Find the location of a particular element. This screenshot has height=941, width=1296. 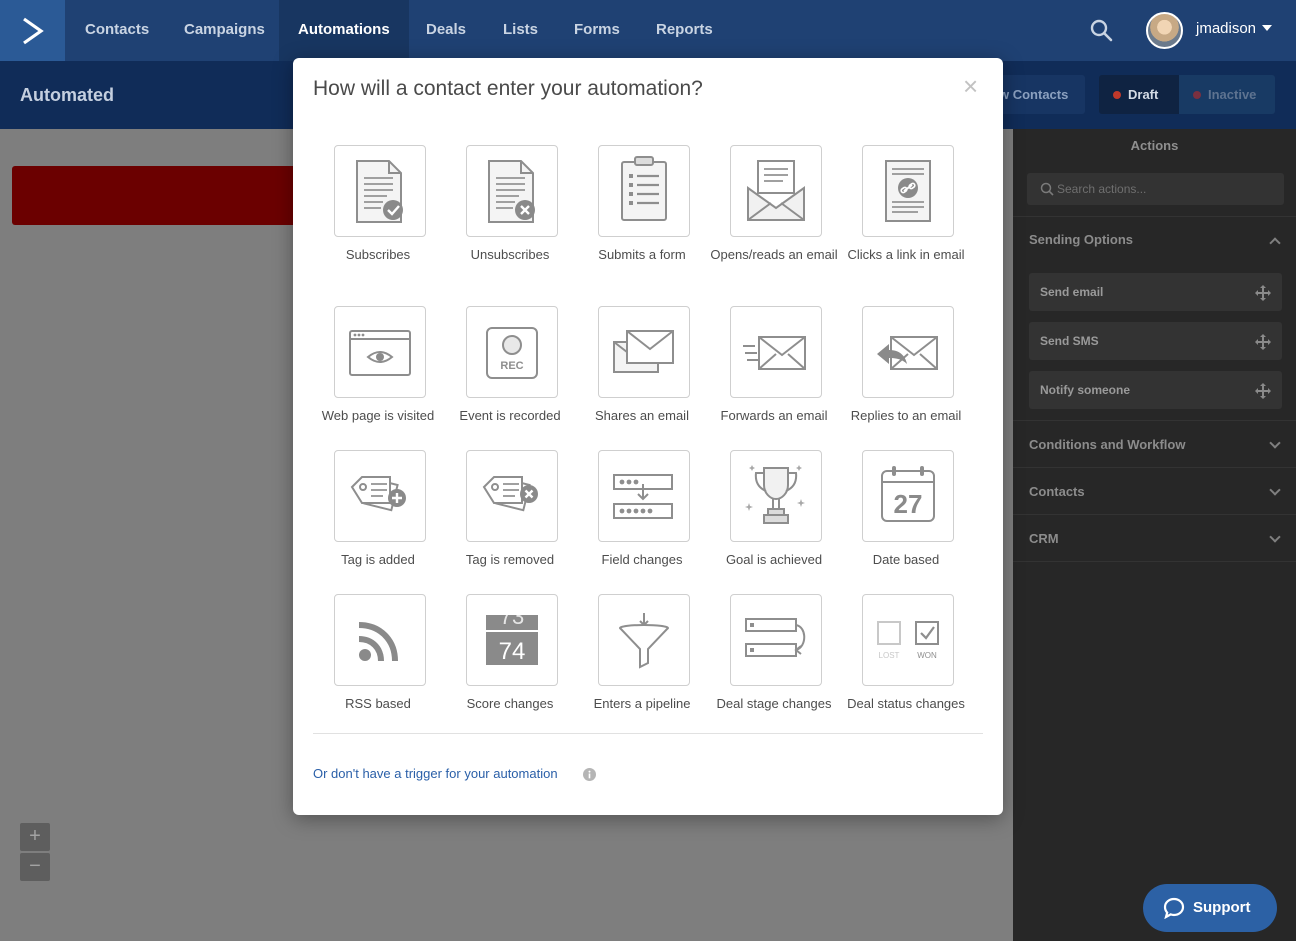

trigger-opens-email: Opens/reads an email is located at coordinates (774, 220).